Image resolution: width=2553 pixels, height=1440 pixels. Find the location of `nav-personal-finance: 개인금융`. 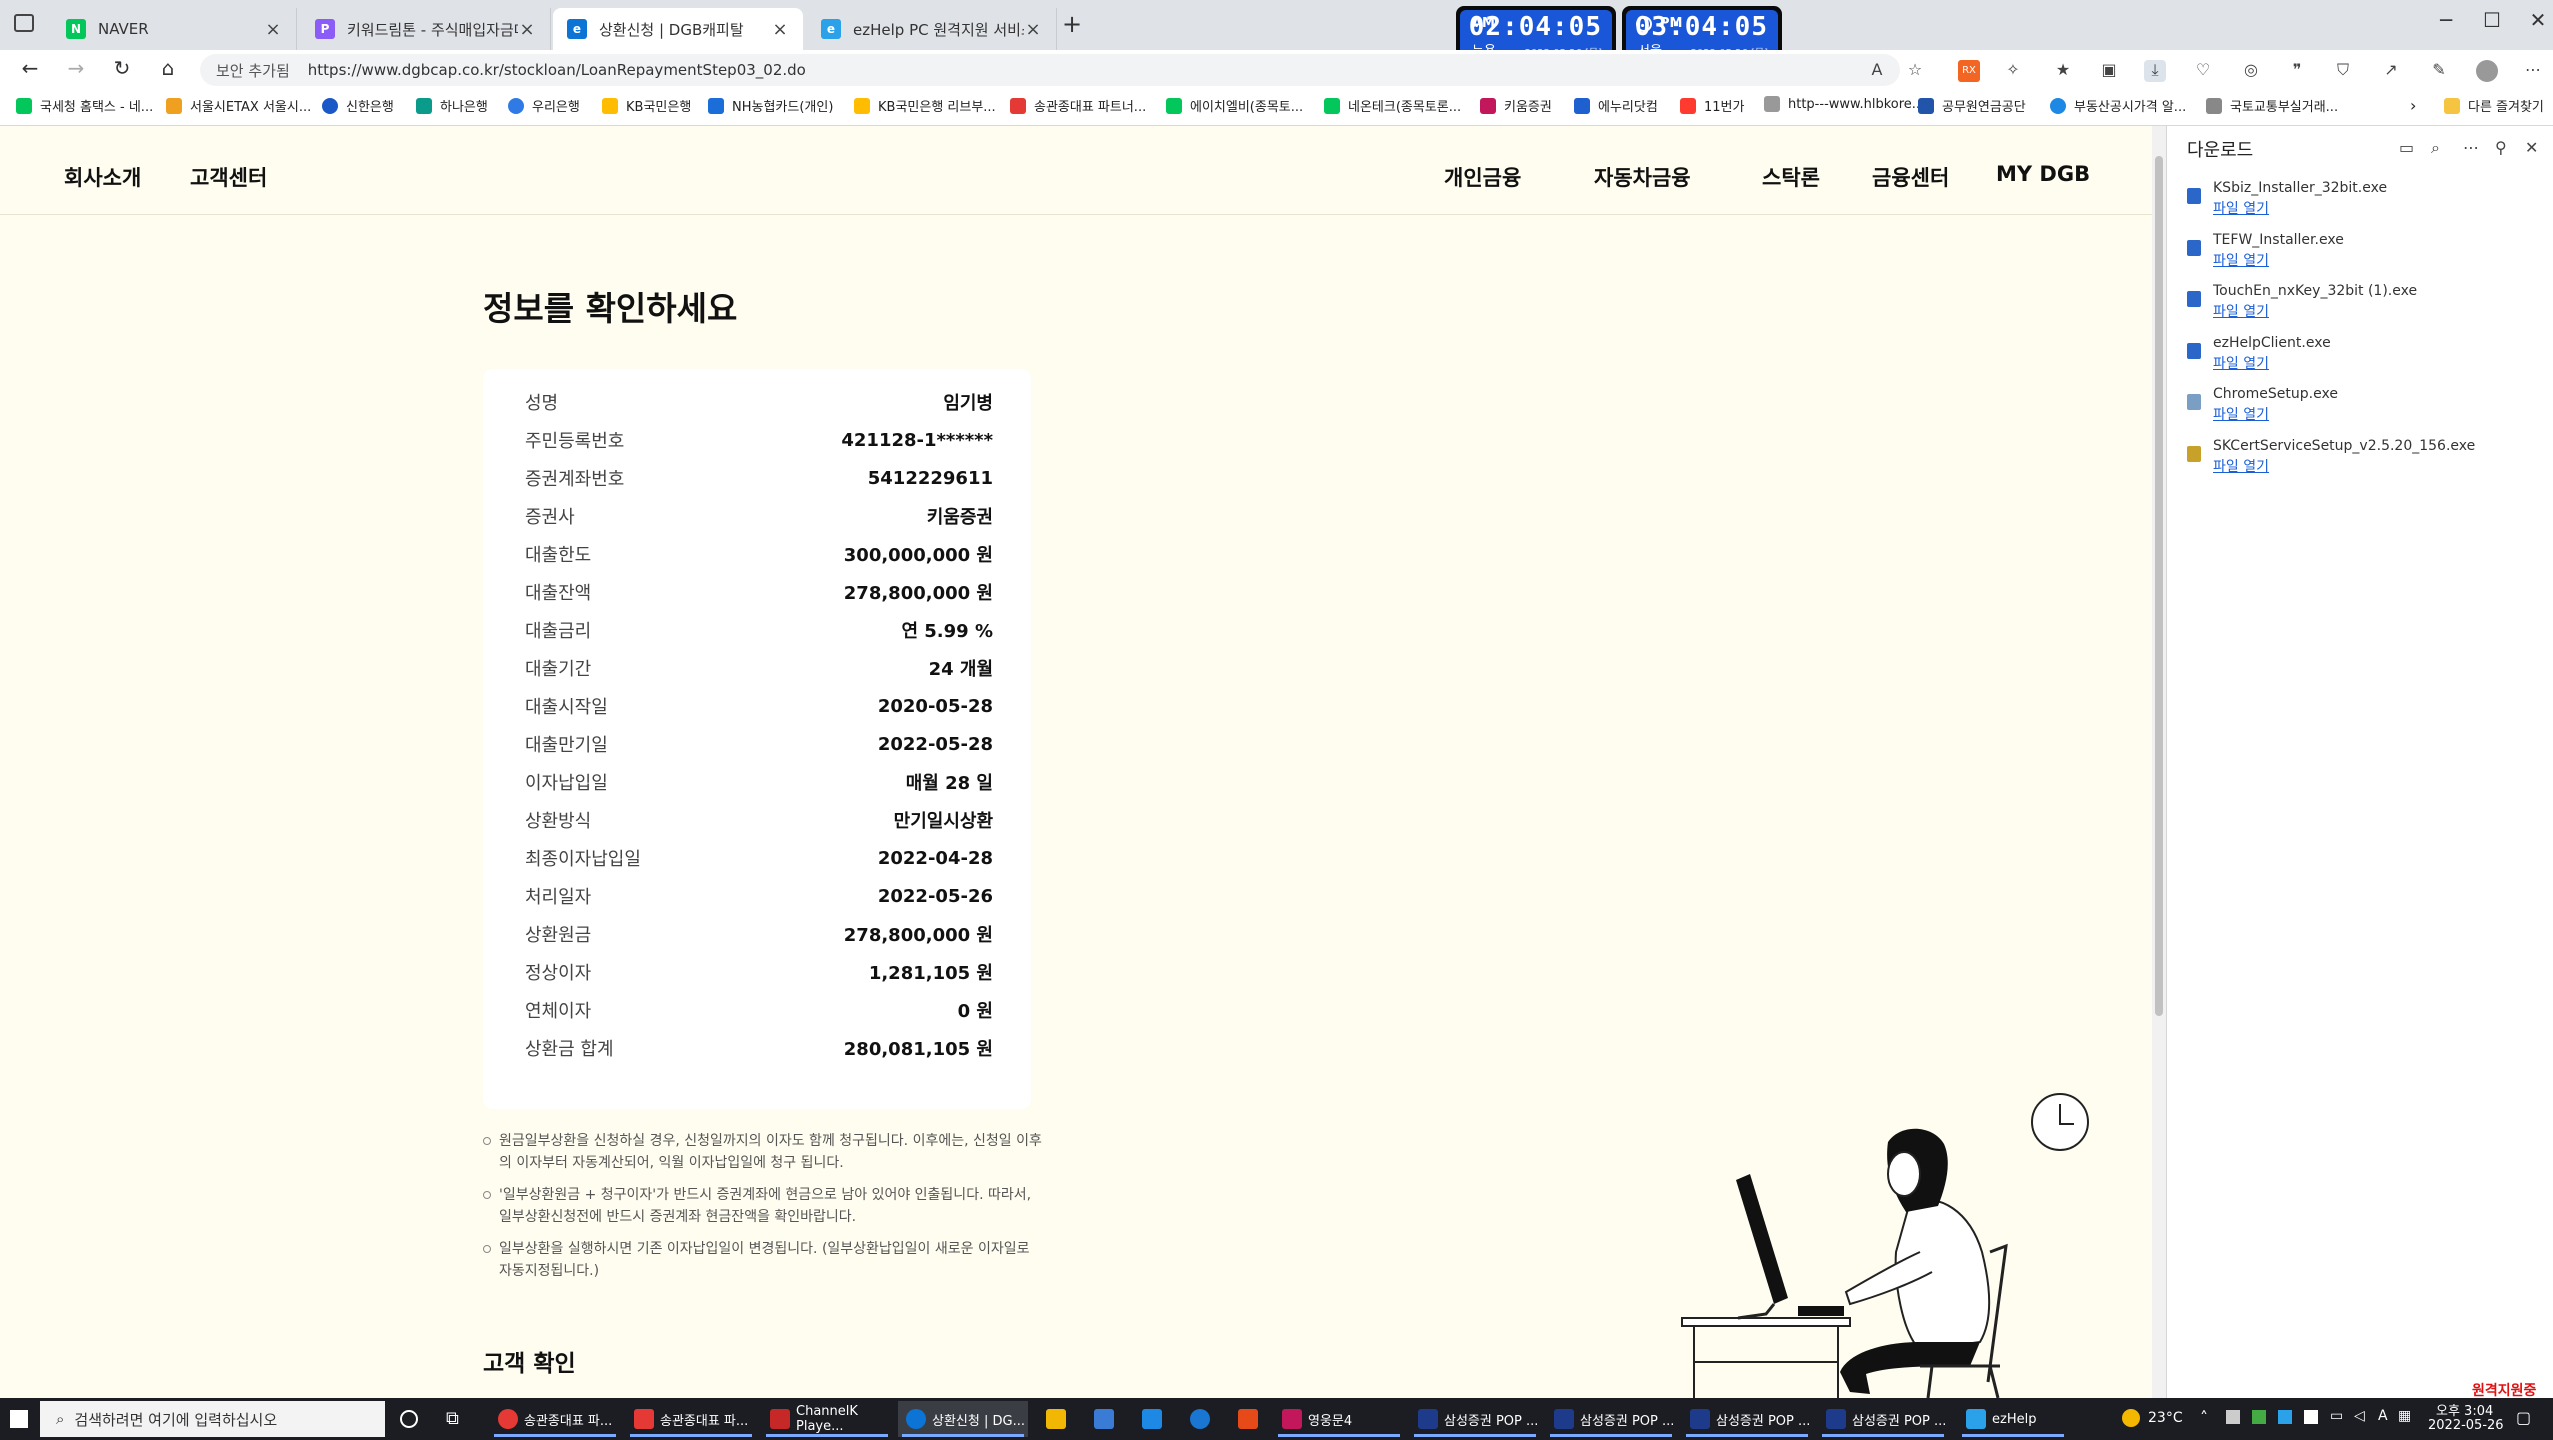

nav-personal-finance: 개인금융 is located at coordinates (1482, 177).